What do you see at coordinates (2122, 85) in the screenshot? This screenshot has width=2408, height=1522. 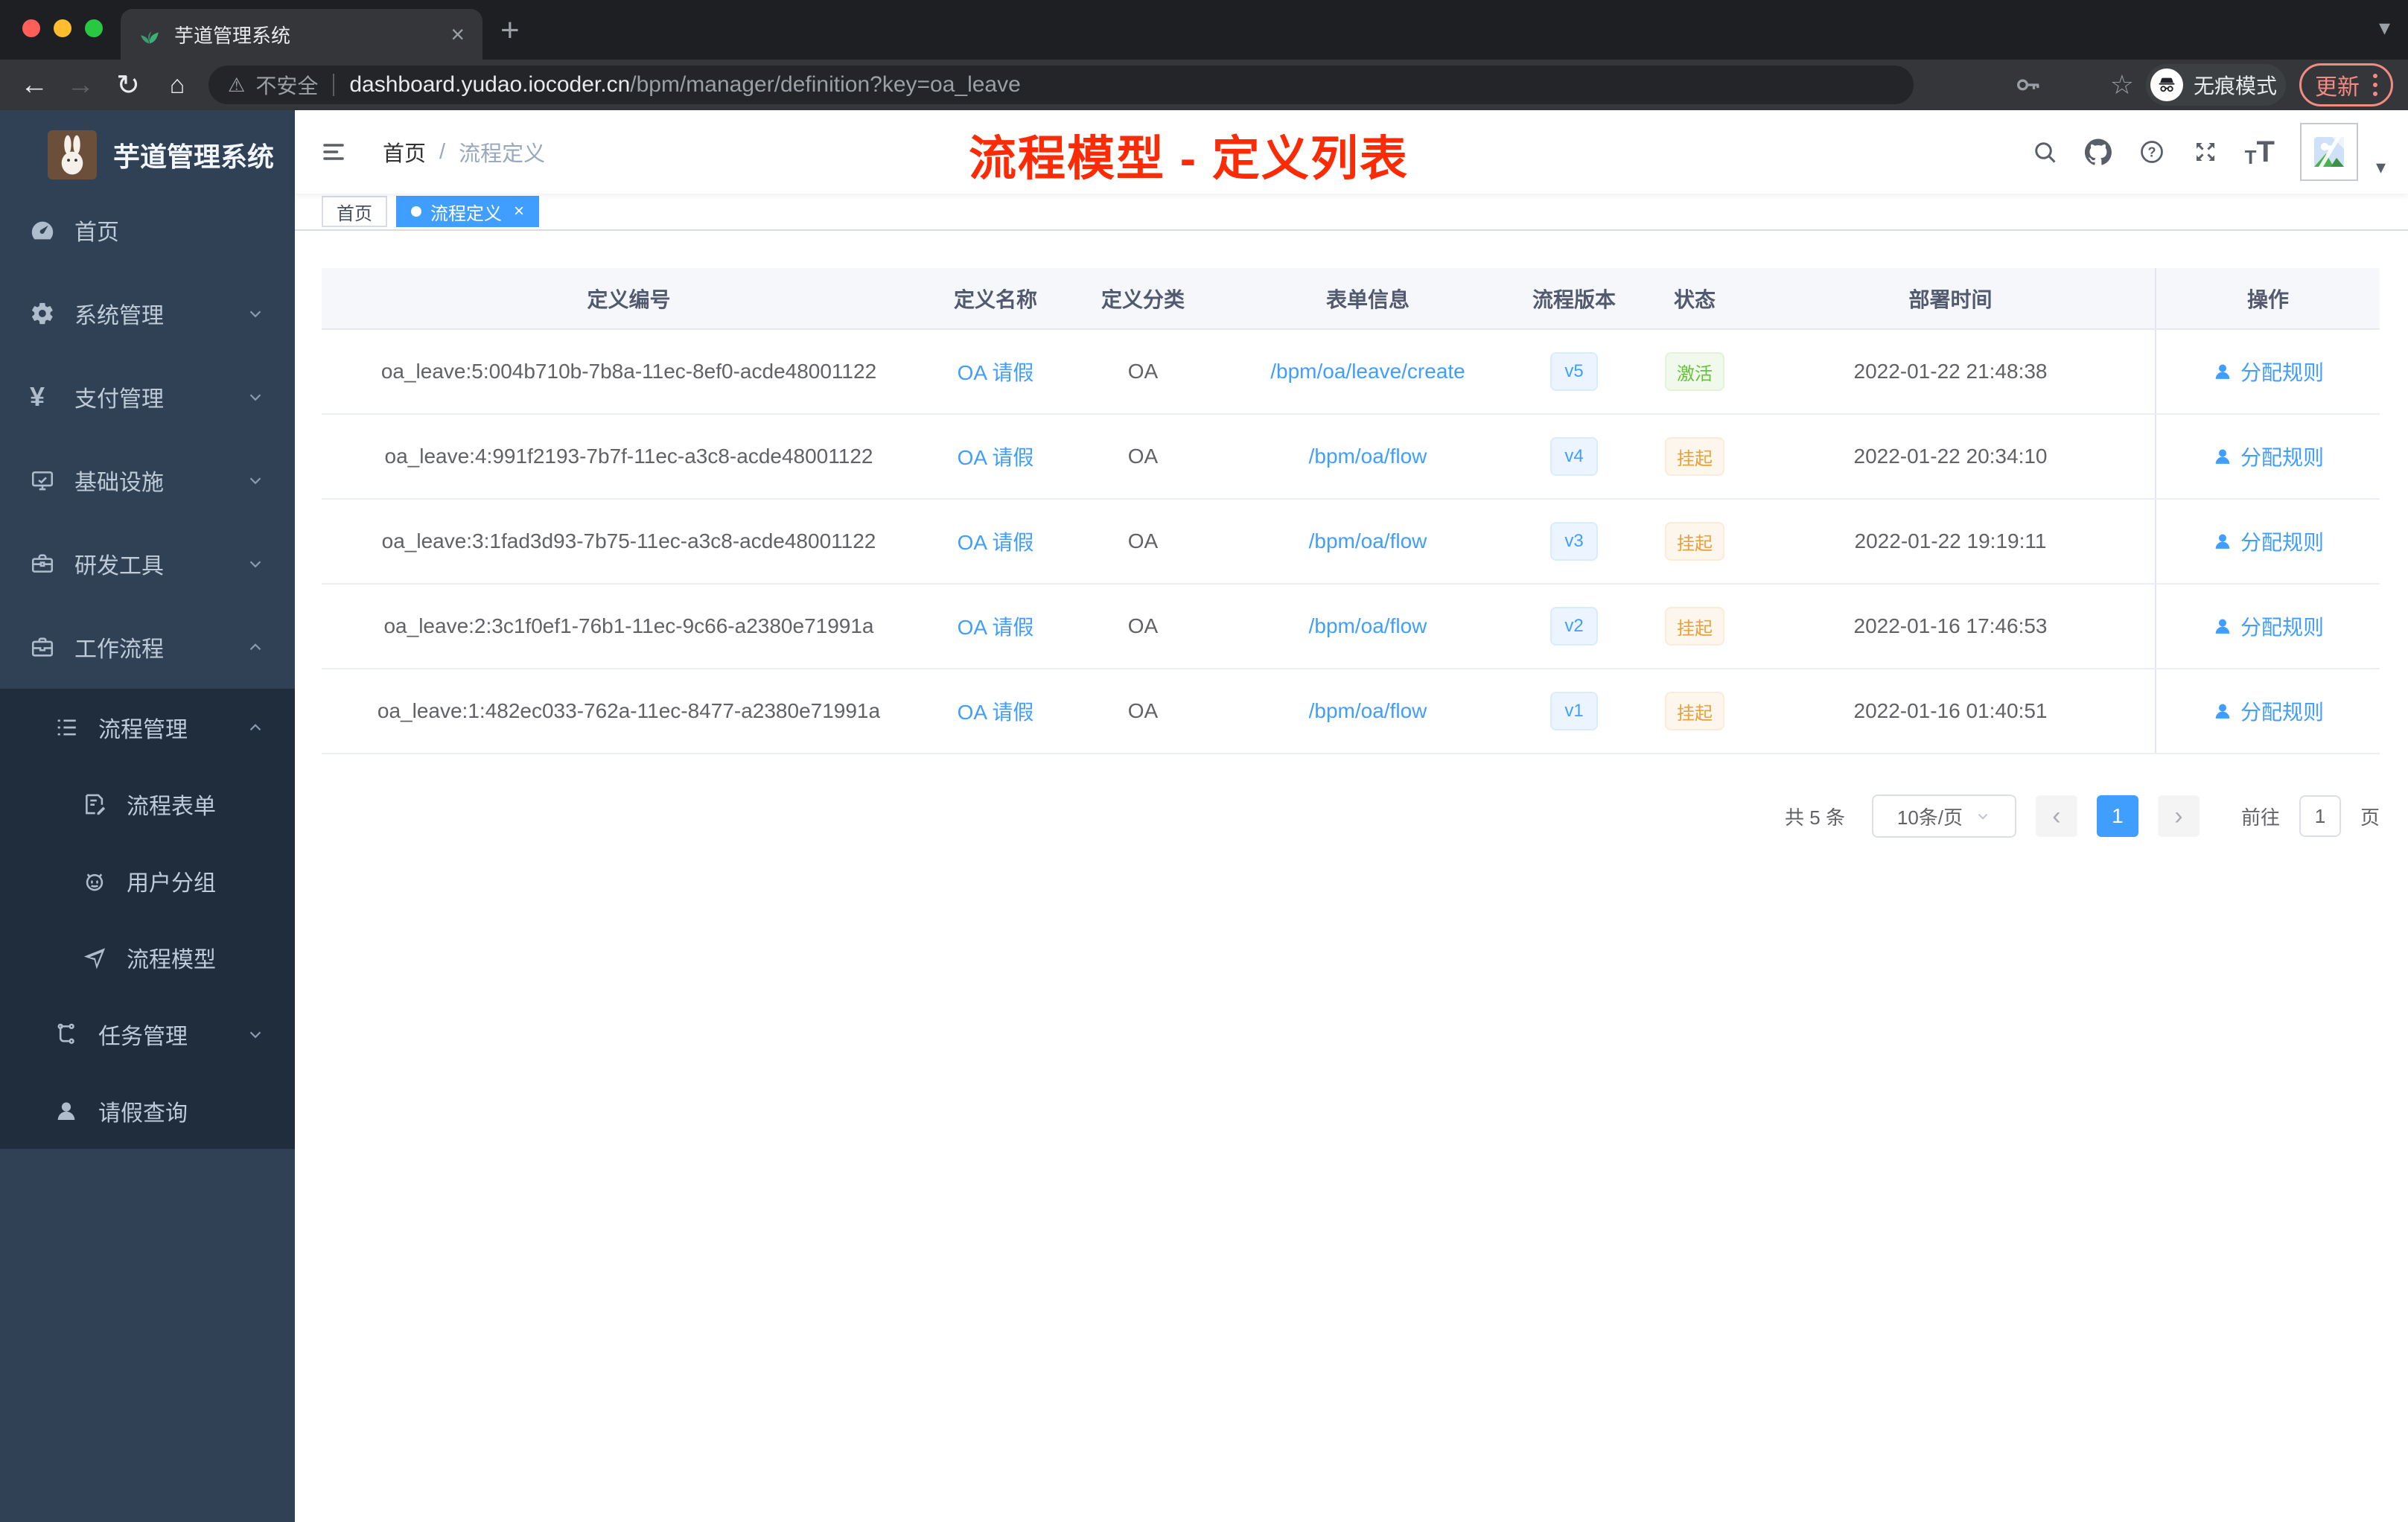 I see `bookmark-star-icon: ☆` at bounding box center [2122, 85].